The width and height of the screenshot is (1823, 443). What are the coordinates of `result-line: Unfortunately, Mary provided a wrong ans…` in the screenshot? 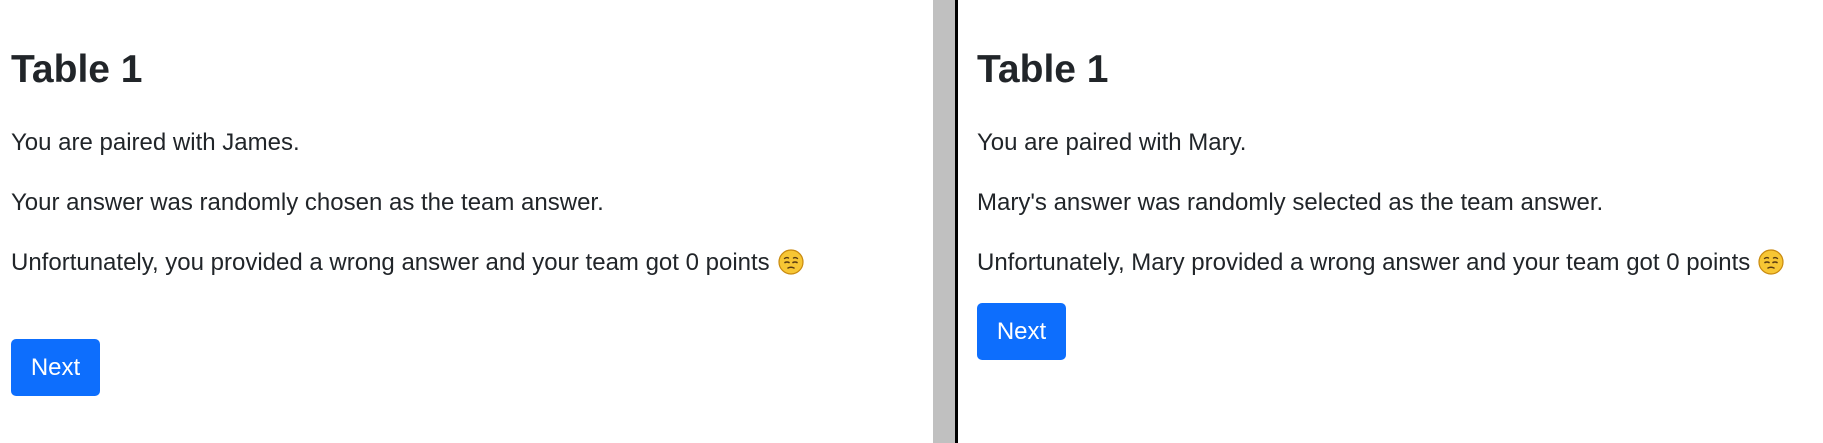 It's located at (1380, 263).